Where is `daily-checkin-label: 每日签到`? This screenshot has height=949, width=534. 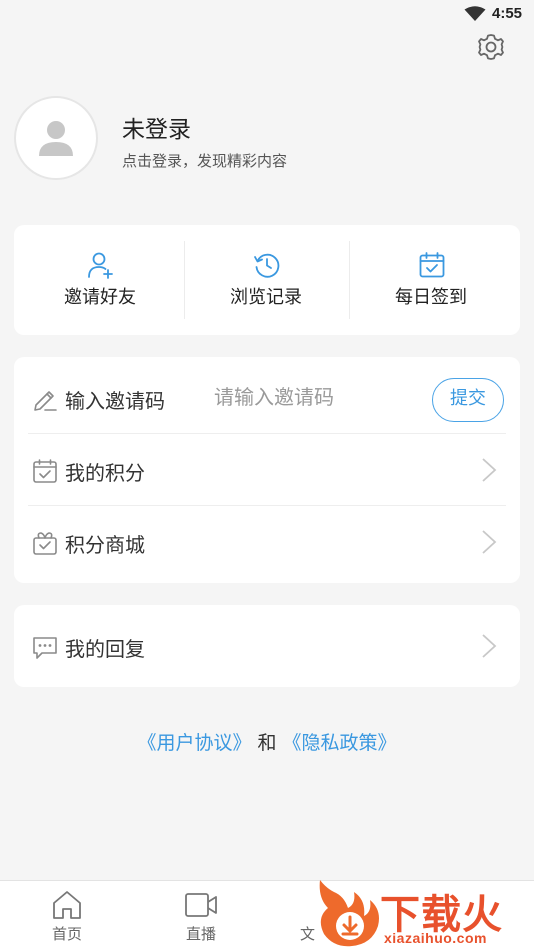 daily-checkin-label: 每日签到 is located at coordinates (431, 297).